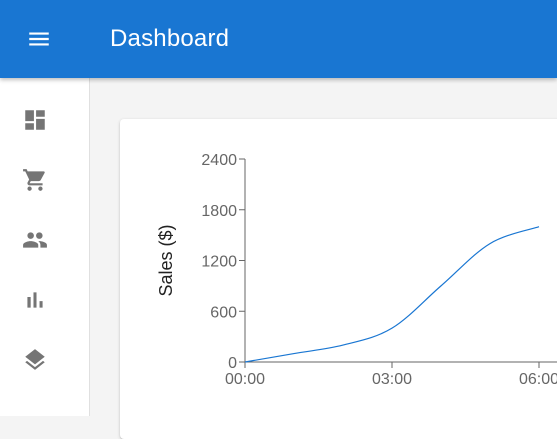 This screenshot has width=557, height=439. What do you see at coordinates (223, 312) in the screenshot?
I see `y-tick-label: 600` at bounding box center [223, 312].